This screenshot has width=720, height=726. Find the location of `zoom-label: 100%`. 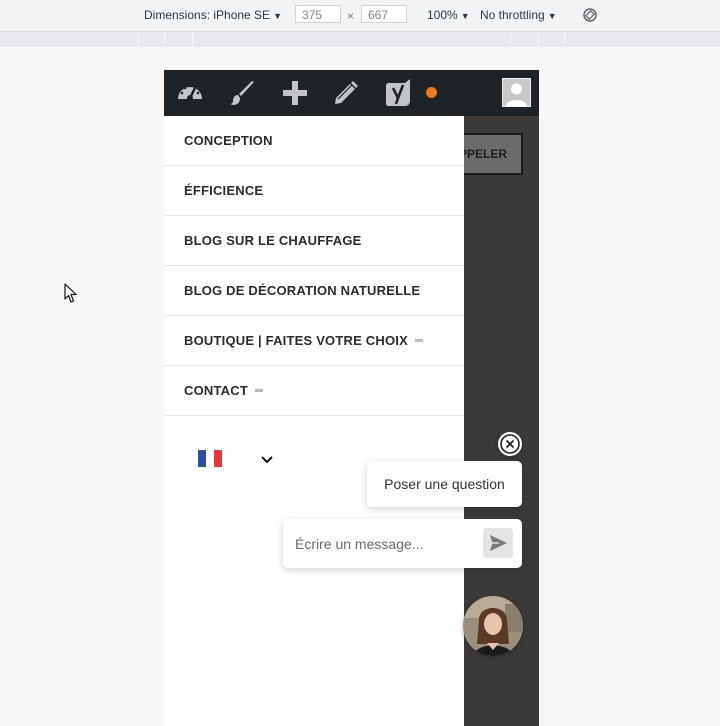

zoom-label: 100% is located at coordinates (442, 15).